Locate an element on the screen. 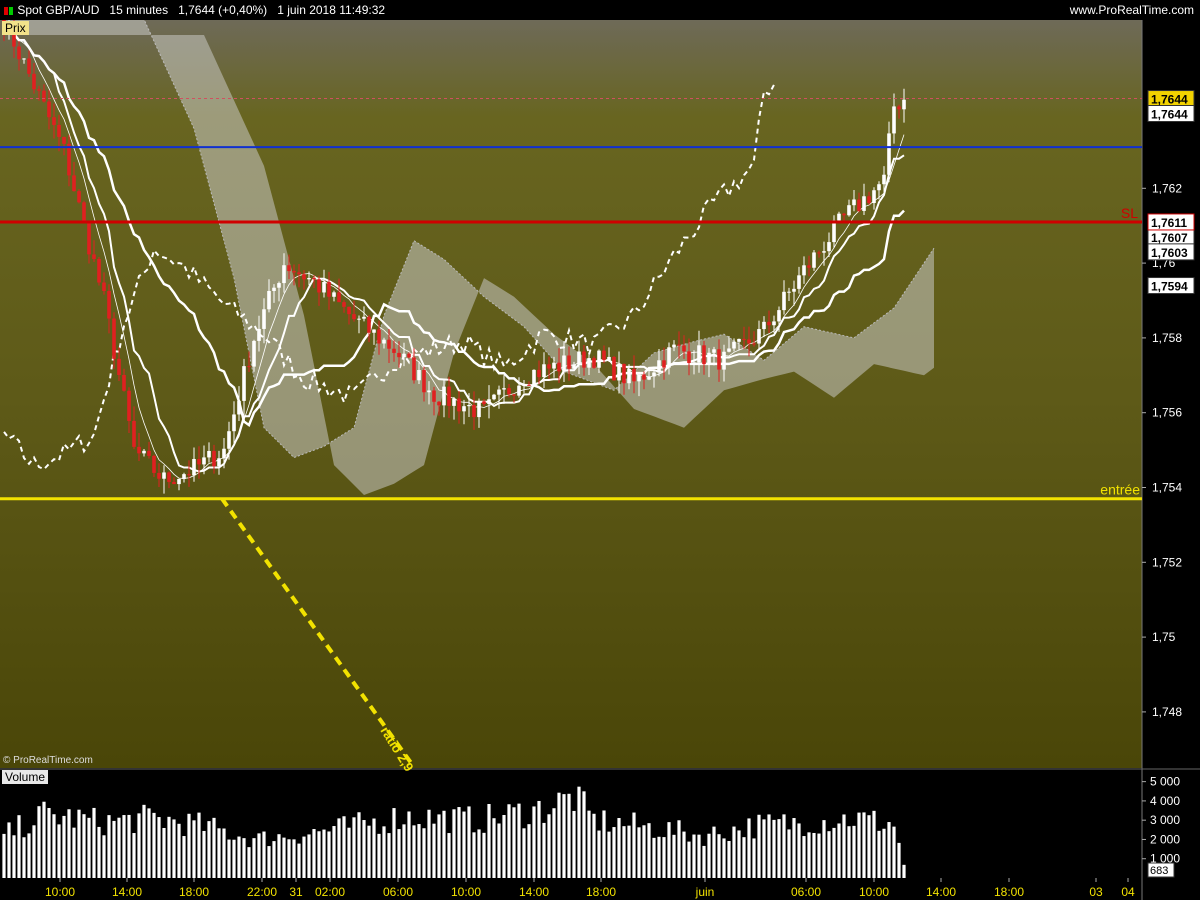 The height and width of the screenshot is (900, 1200). time-tick-label: 06:00 is located at coordinates (398, 892).